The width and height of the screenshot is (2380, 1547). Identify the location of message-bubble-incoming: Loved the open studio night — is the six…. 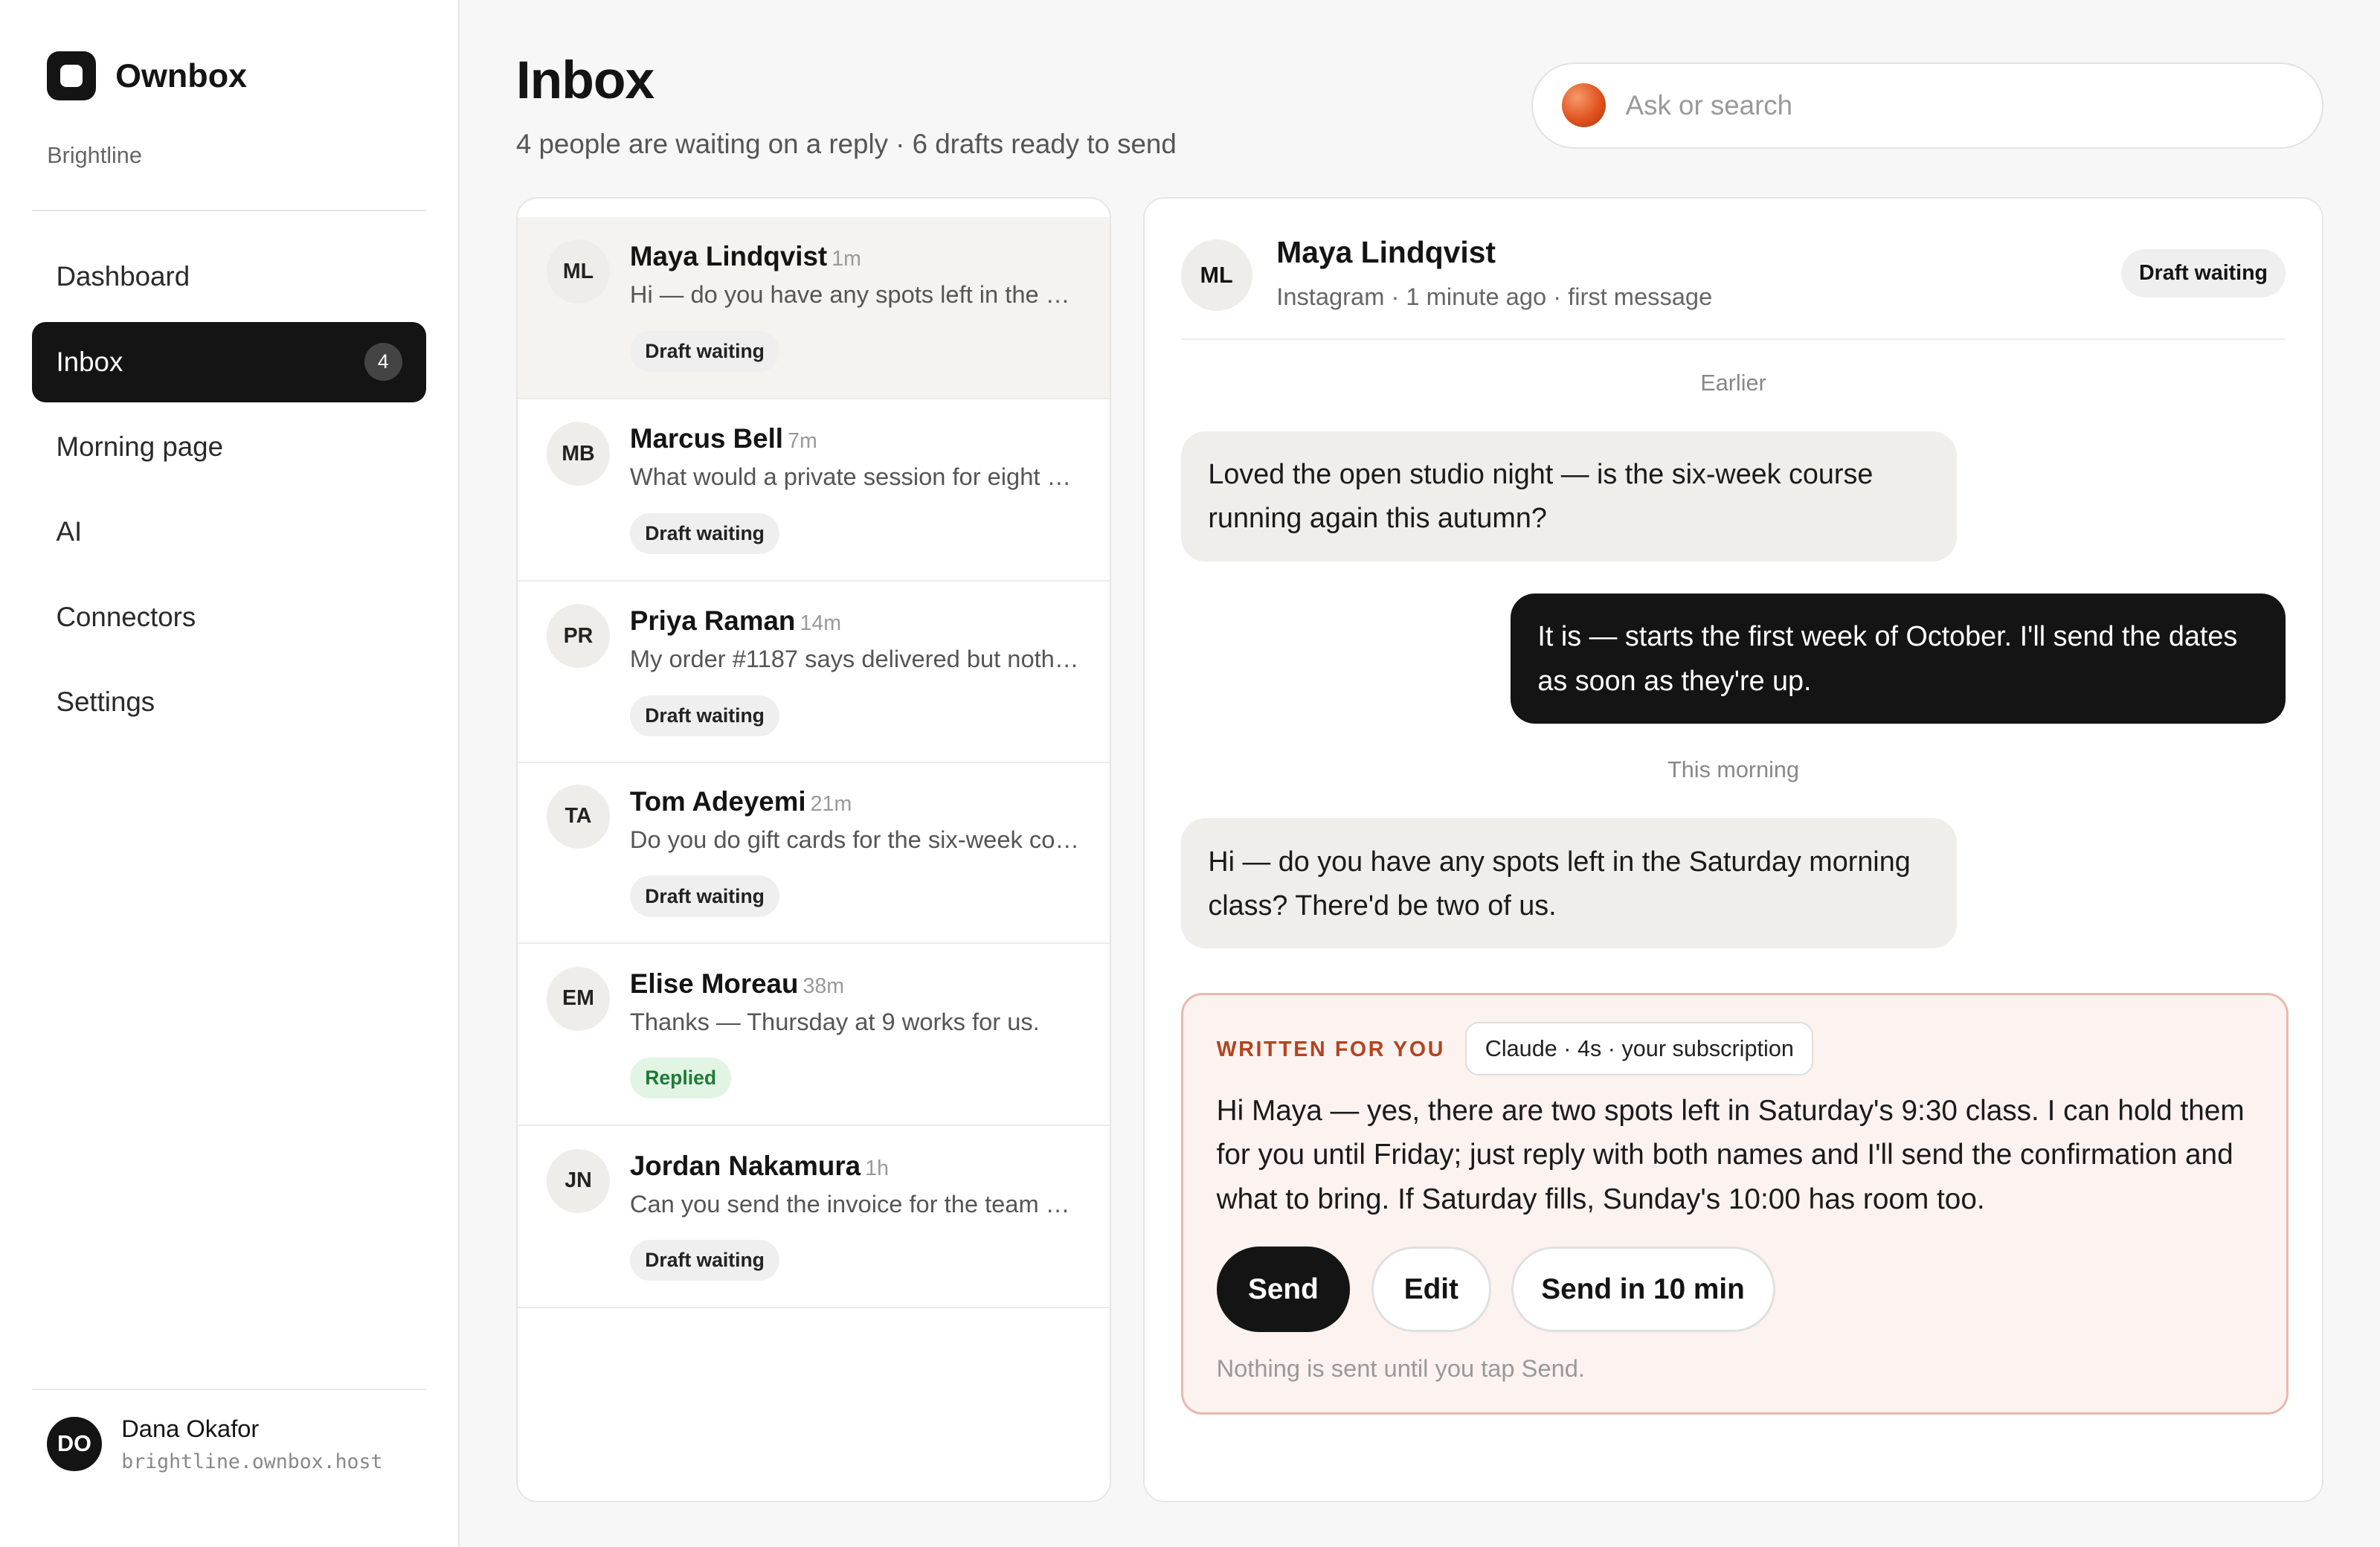
(1568, 497).